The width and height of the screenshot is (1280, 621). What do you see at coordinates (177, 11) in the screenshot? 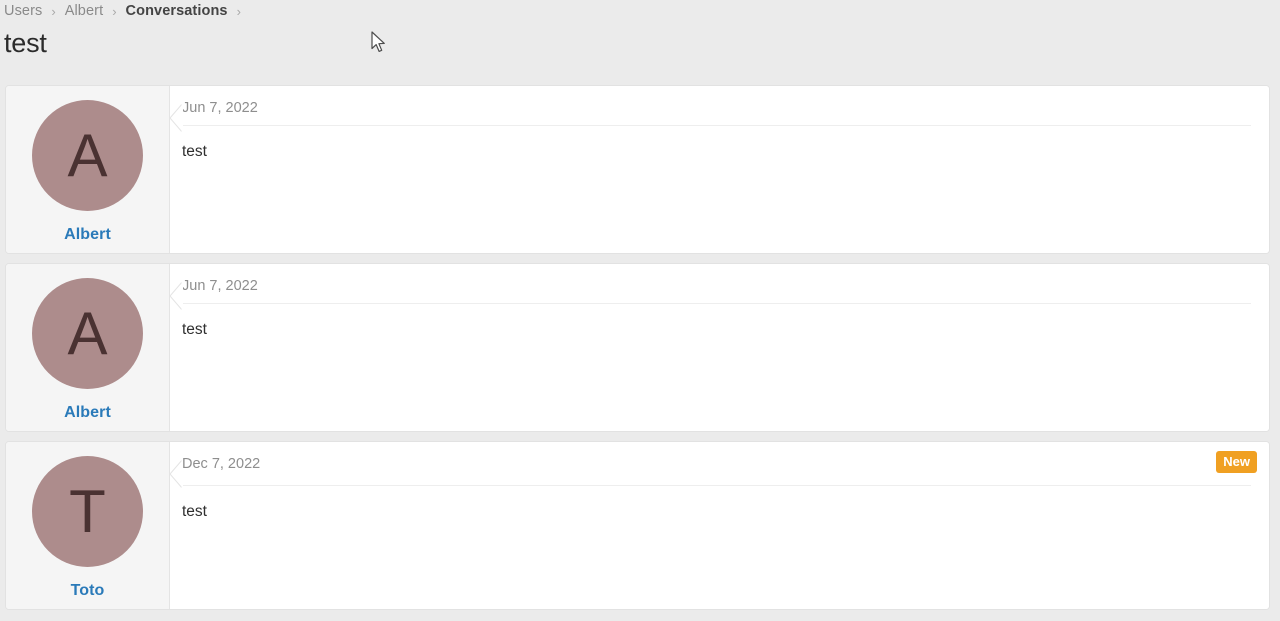
I see `breadcrumb-item-conversations: Conversations` at bounding box center [177, 11].